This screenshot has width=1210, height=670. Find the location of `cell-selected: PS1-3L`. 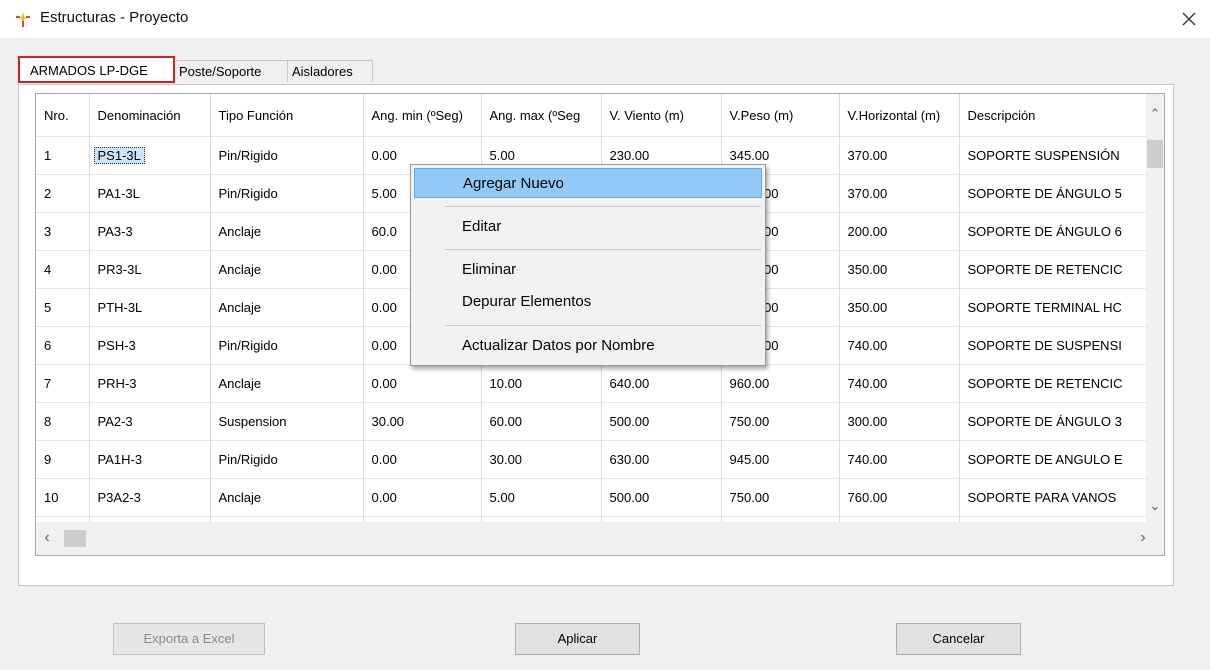

cell-selected: PS1-3L is located at coordinates (150, 155).